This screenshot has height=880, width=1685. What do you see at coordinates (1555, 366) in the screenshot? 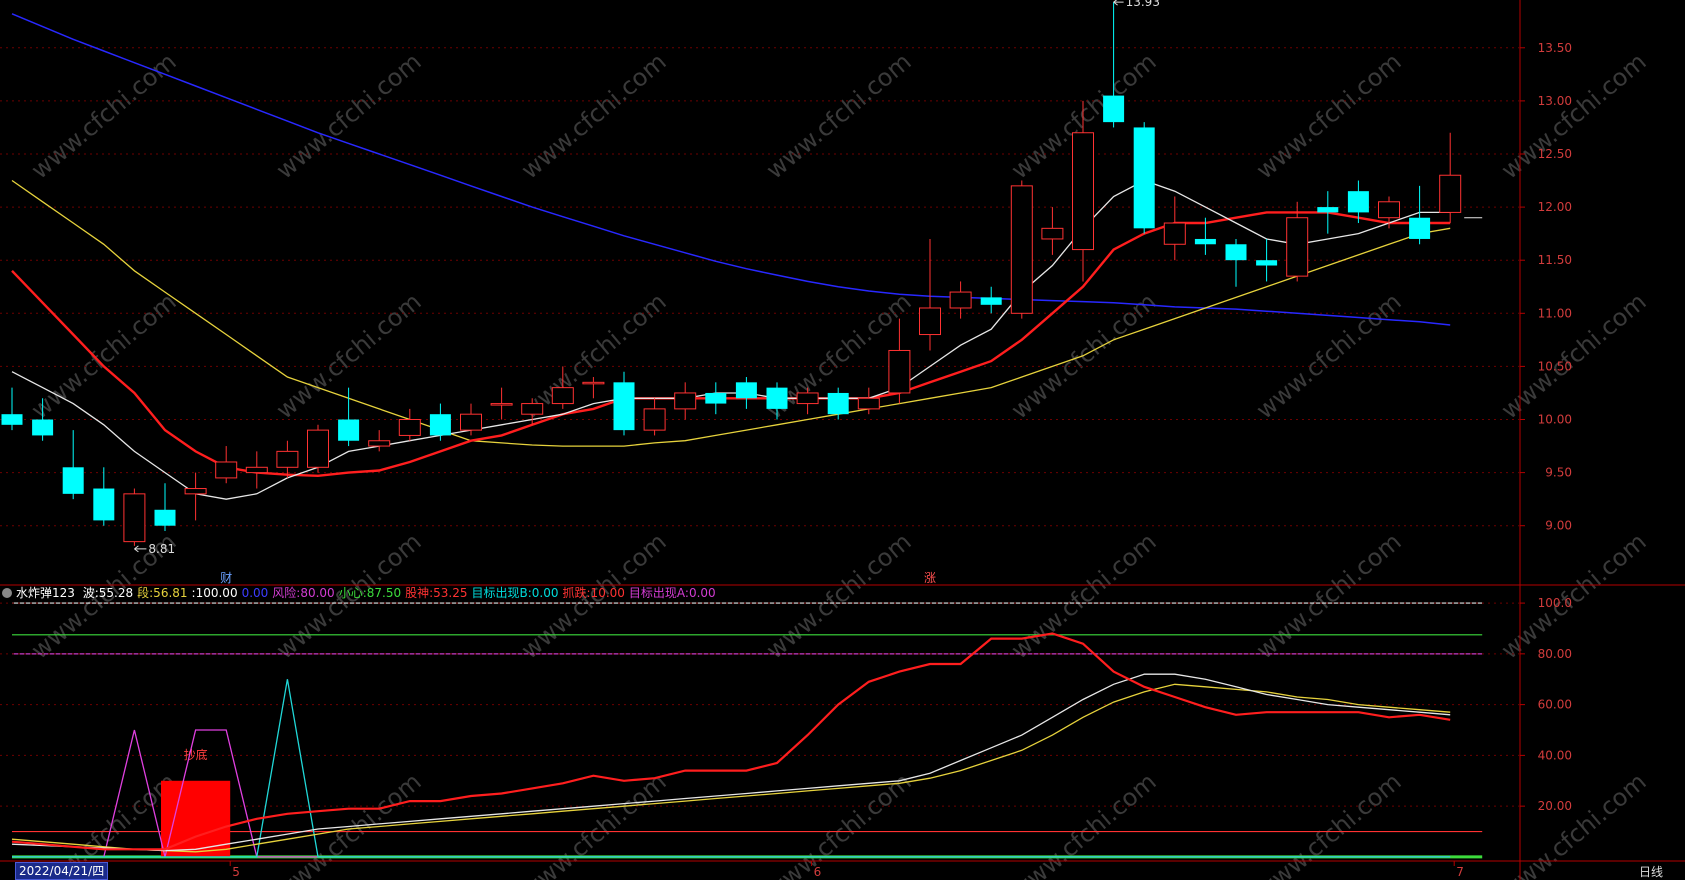
I see `price-tick-label: 10.50` at bounding box center [1555, 366].